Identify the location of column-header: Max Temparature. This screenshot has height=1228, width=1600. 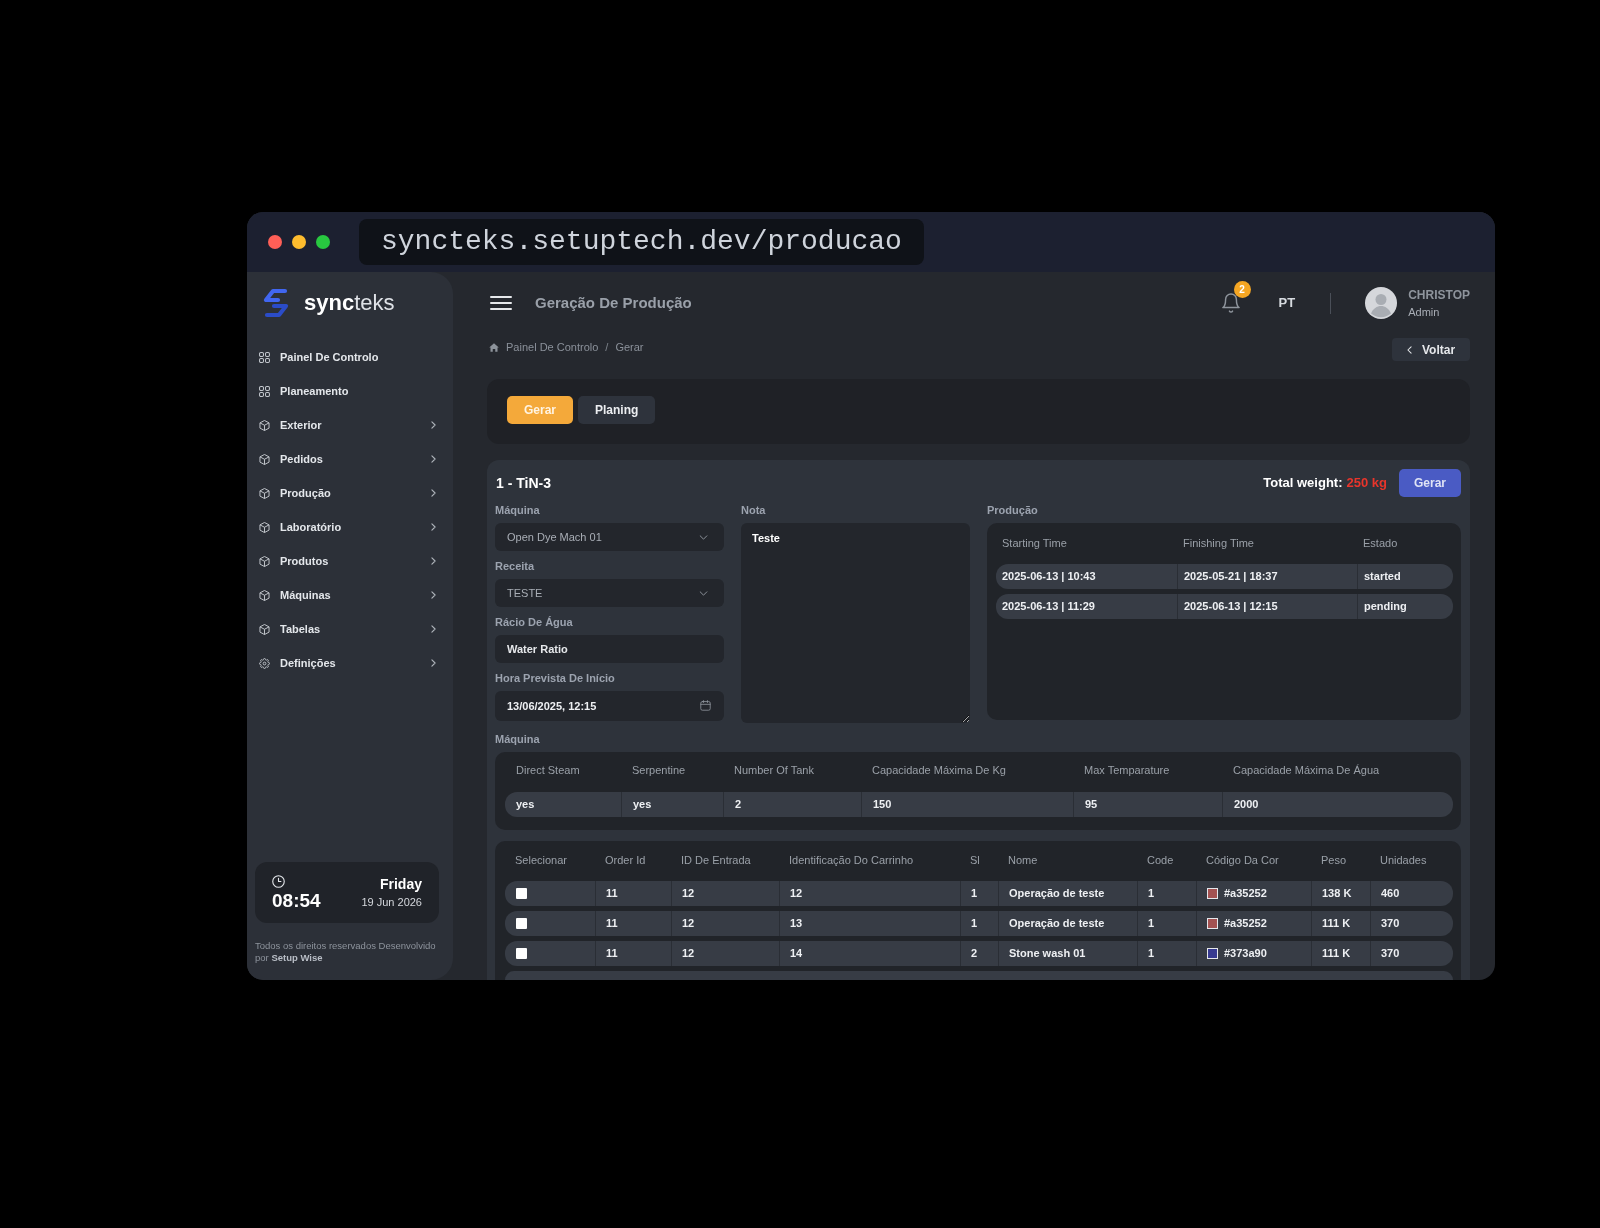
(1127, 770).